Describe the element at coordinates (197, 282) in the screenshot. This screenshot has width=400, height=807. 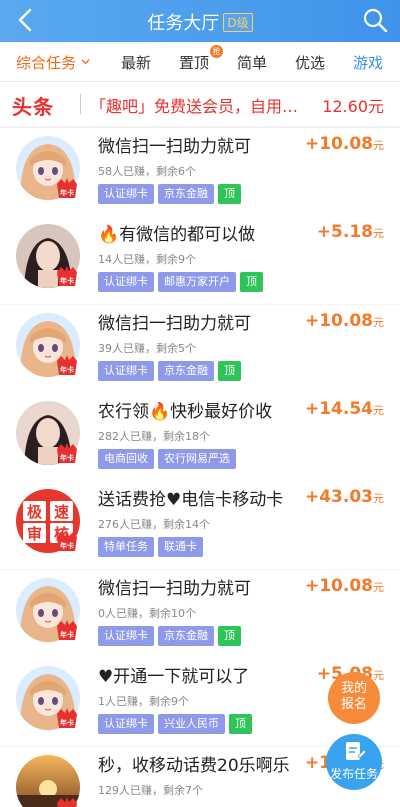
I see `task-tag: 邮惠万家开户` at that location.